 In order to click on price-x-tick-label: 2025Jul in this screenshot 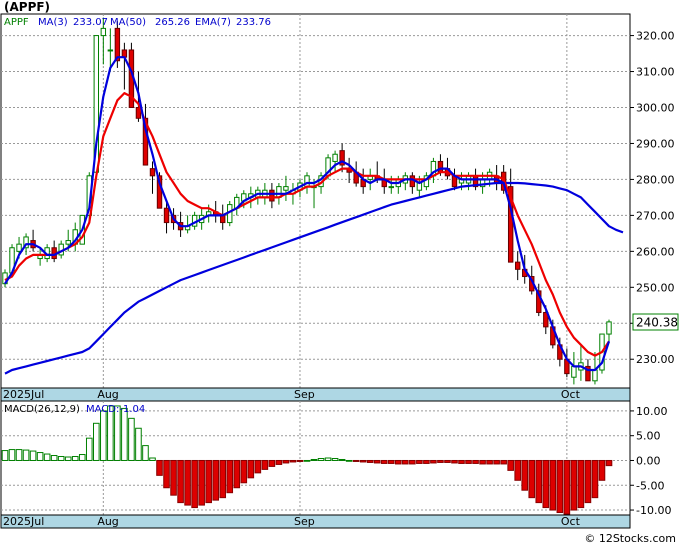, I will do `click(23, 394)`.